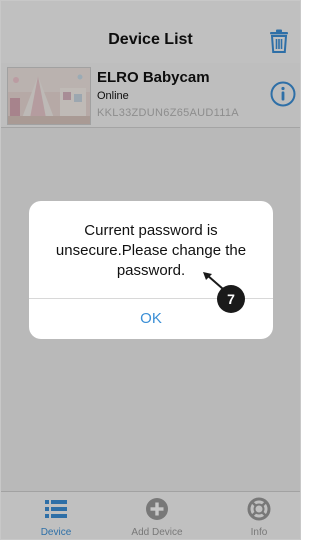  What do you see at coordinates (150, 32) in the screenshot?
I see `modal-backdrop-top` at bounding box center [150, 32].